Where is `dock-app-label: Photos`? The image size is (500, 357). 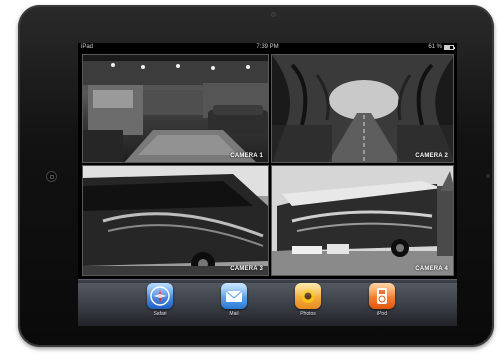
dock-app-label: Photos is located at coordinates (308, 314).